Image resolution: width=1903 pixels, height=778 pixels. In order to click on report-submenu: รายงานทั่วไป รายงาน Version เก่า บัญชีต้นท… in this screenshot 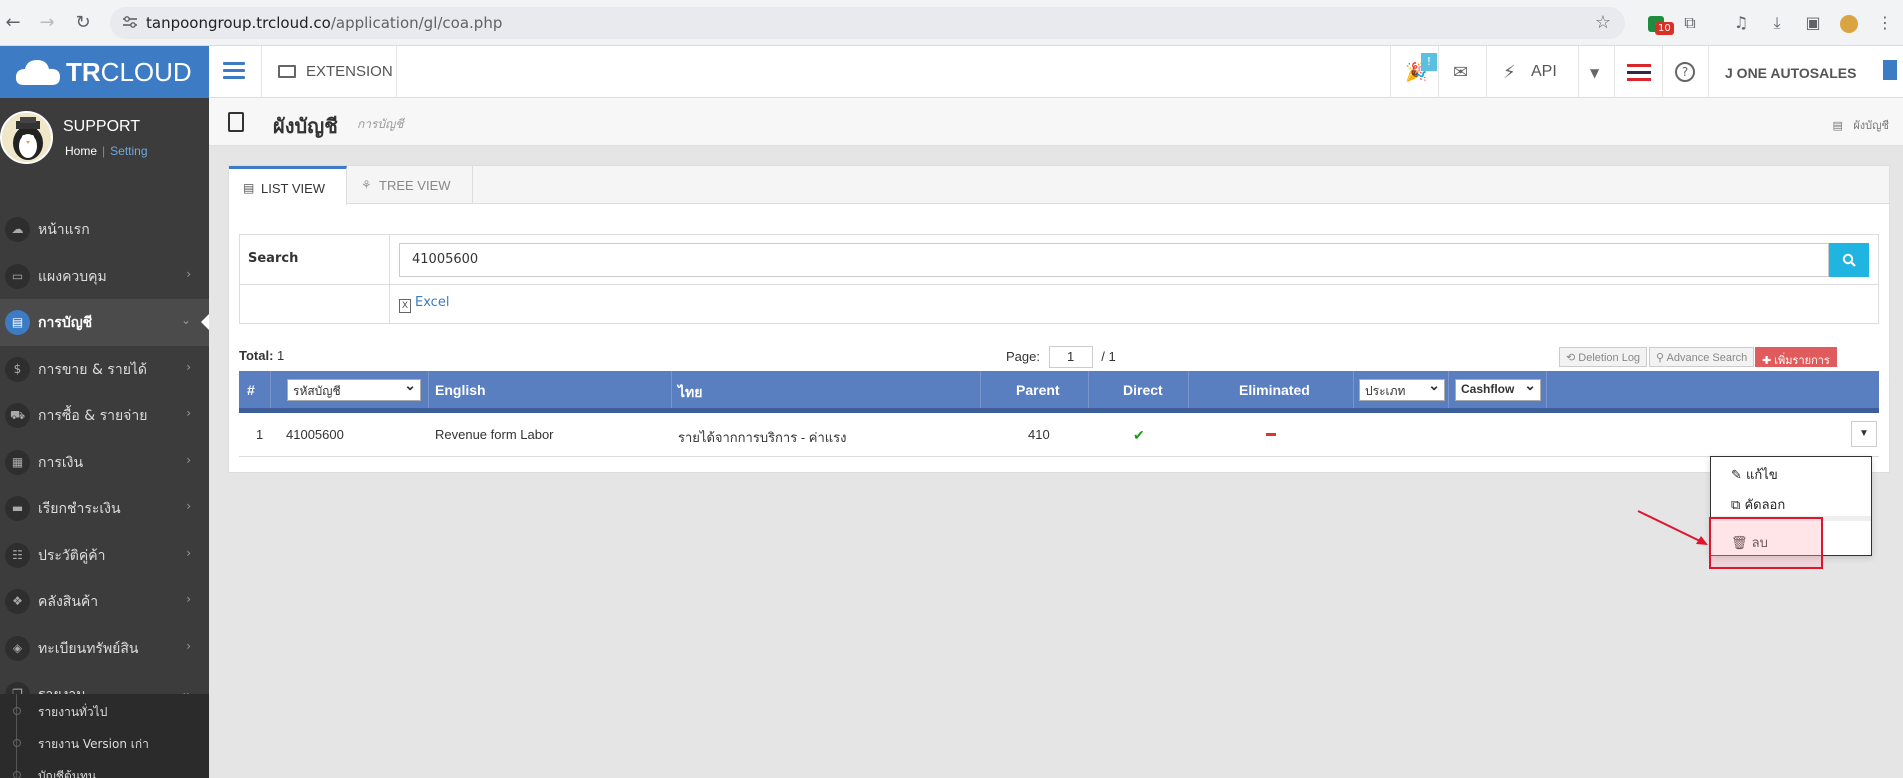, I will do `click(104, 736)`.